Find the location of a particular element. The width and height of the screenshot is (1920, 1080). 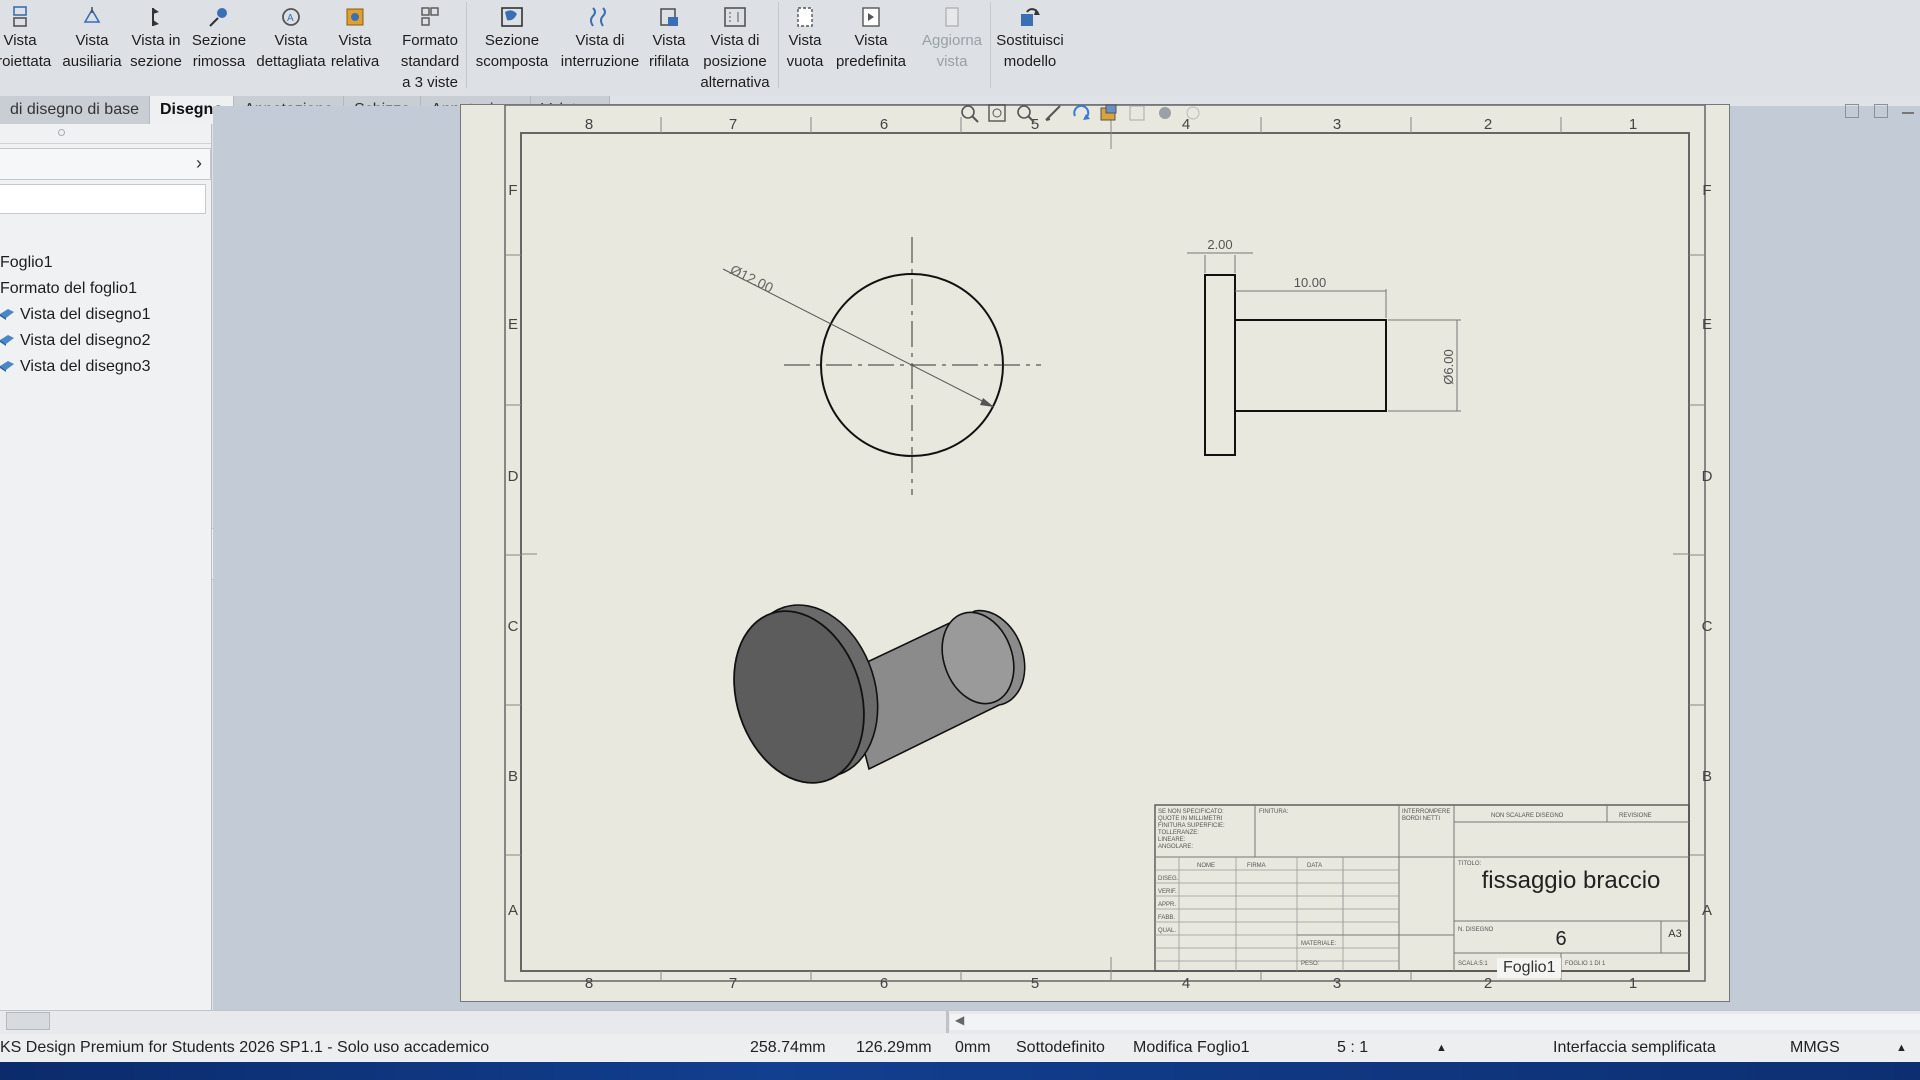

title-block-general-note: ANGOLARE: is located at coordinates (1175, 847).